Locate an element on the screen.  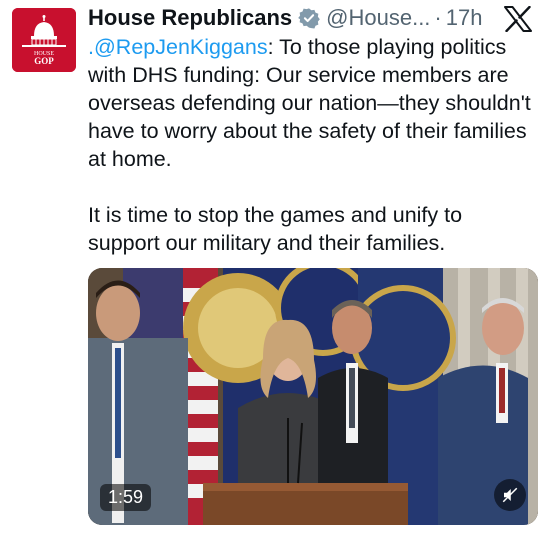
author-avatar: HOUSE GOP is located at coordinates (44, 40).